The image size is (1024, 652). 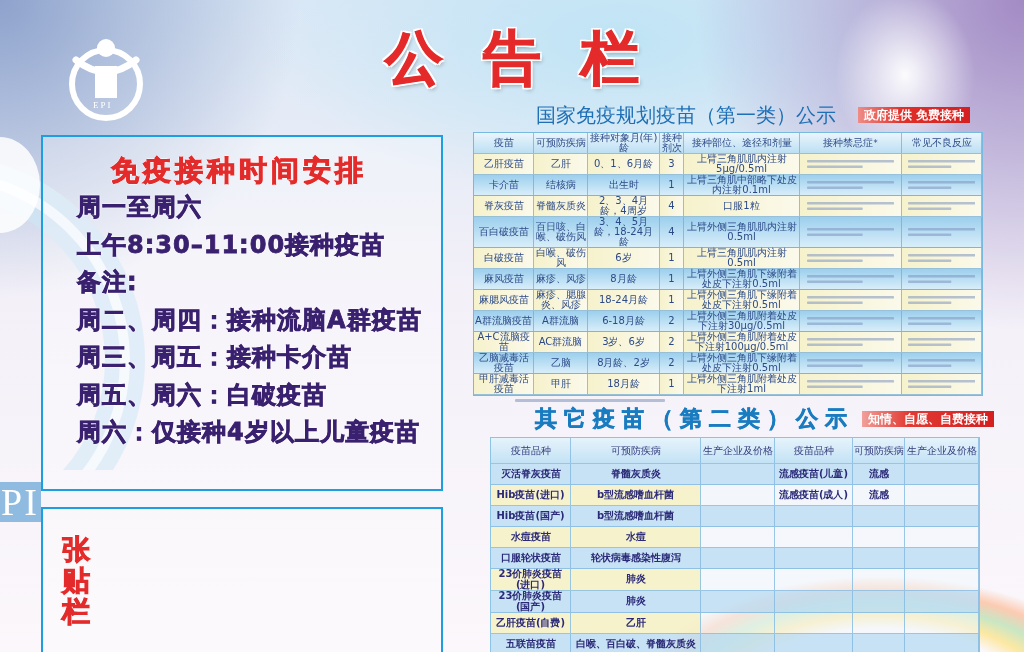 What do you see at coordinates (531, 495) in the screenshot?
I see `table-cell: Hib疫苗(进口)` at bounding box center [531, 495].